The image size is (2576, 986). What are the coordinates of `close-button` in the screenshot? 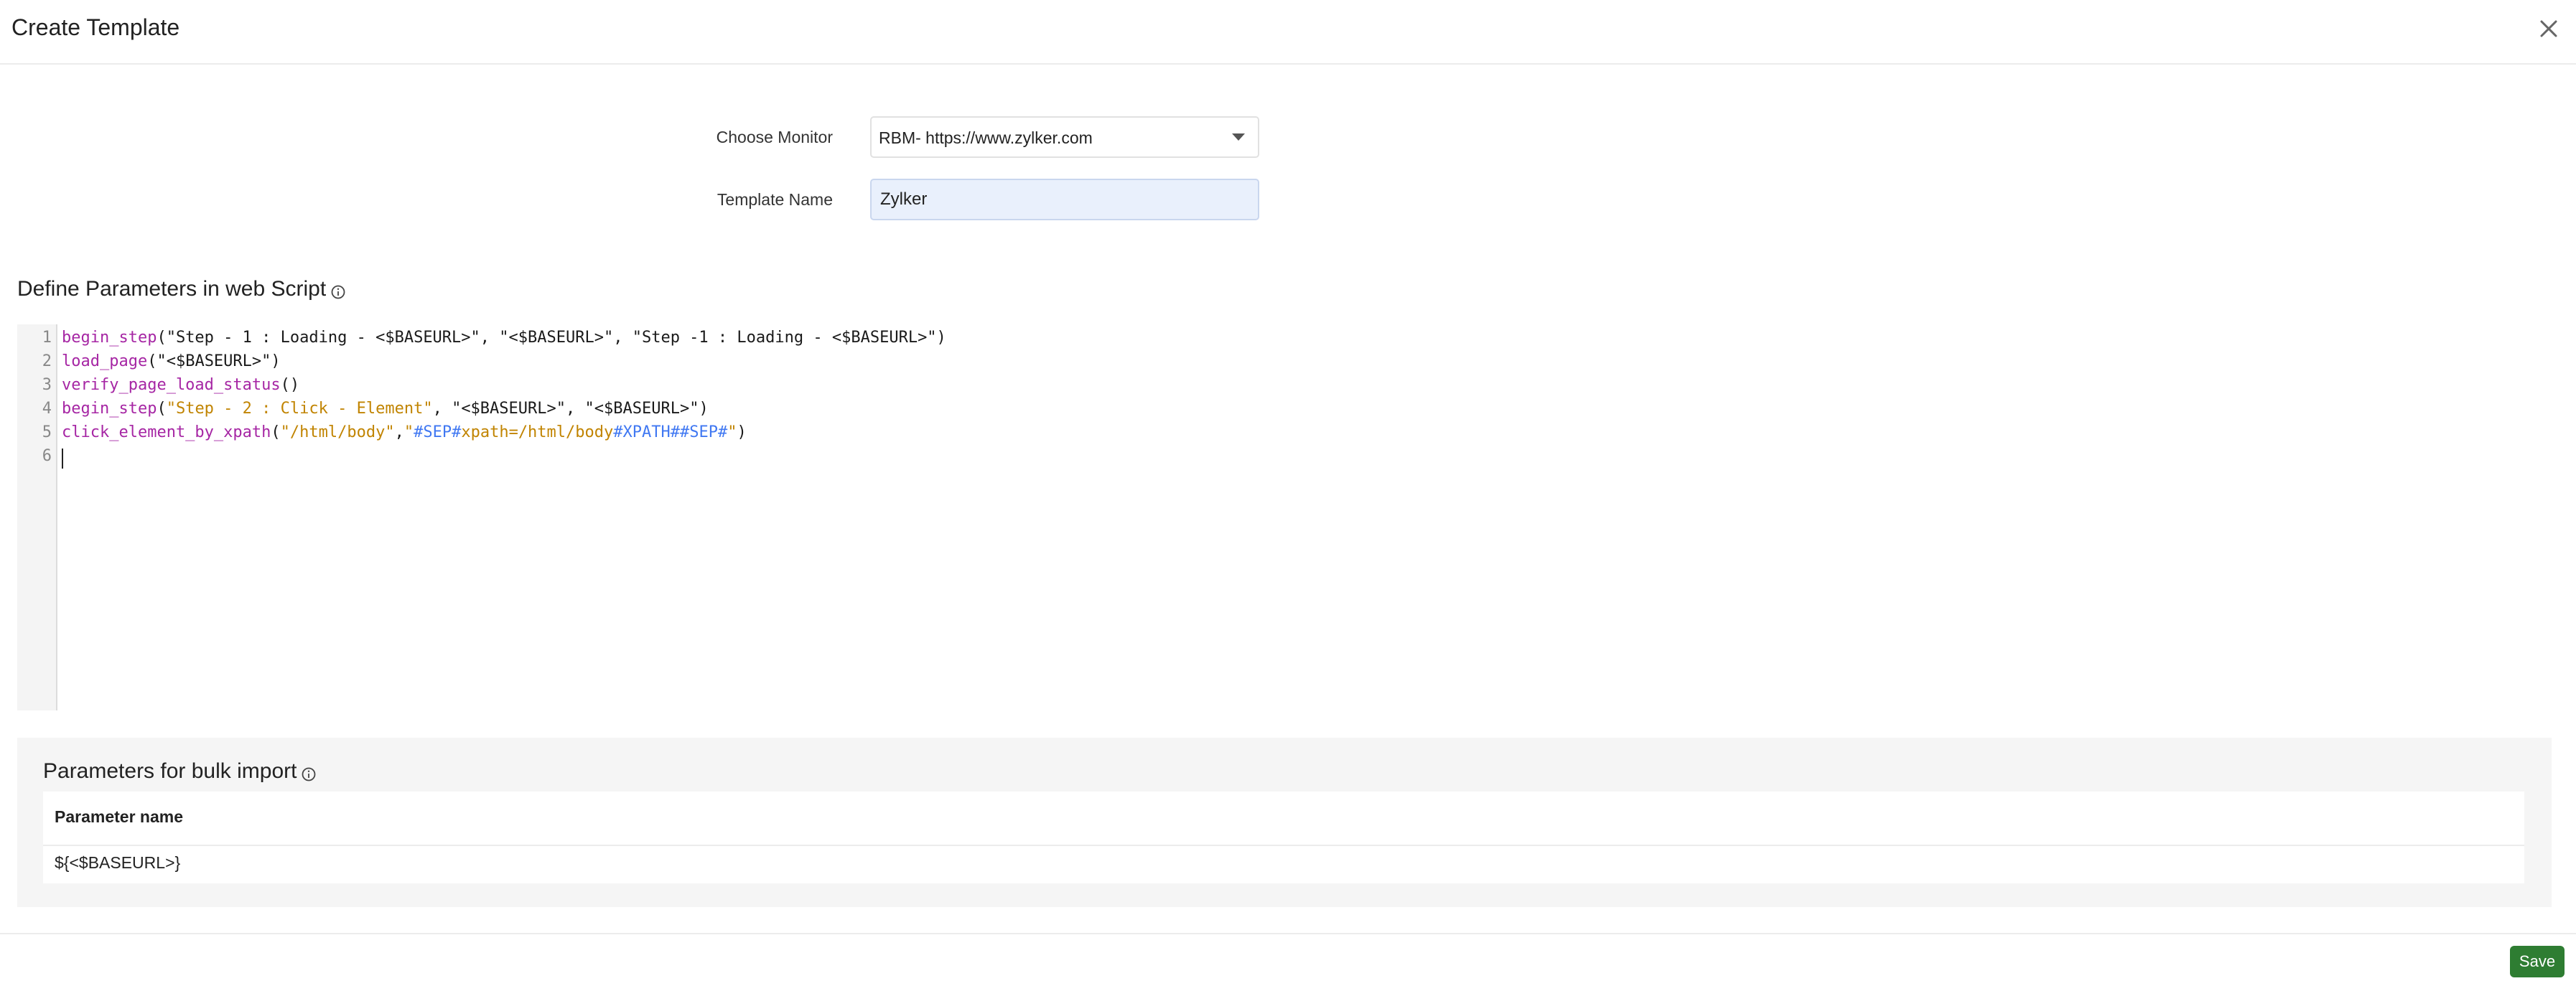 It's located at (2548, 28).